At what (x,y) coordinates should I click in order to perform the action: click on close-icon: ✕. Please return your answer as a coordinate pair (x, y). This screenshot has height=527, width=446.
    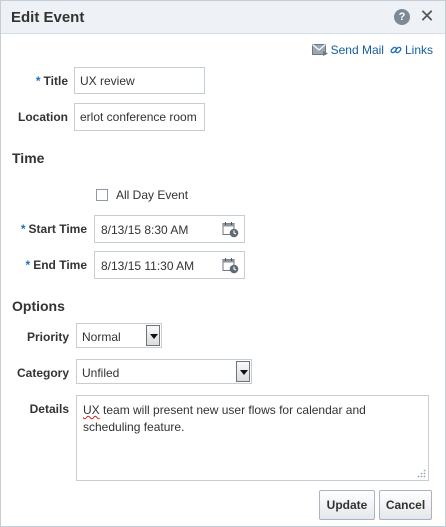
    Looking at the image, I should click on (427, 16).